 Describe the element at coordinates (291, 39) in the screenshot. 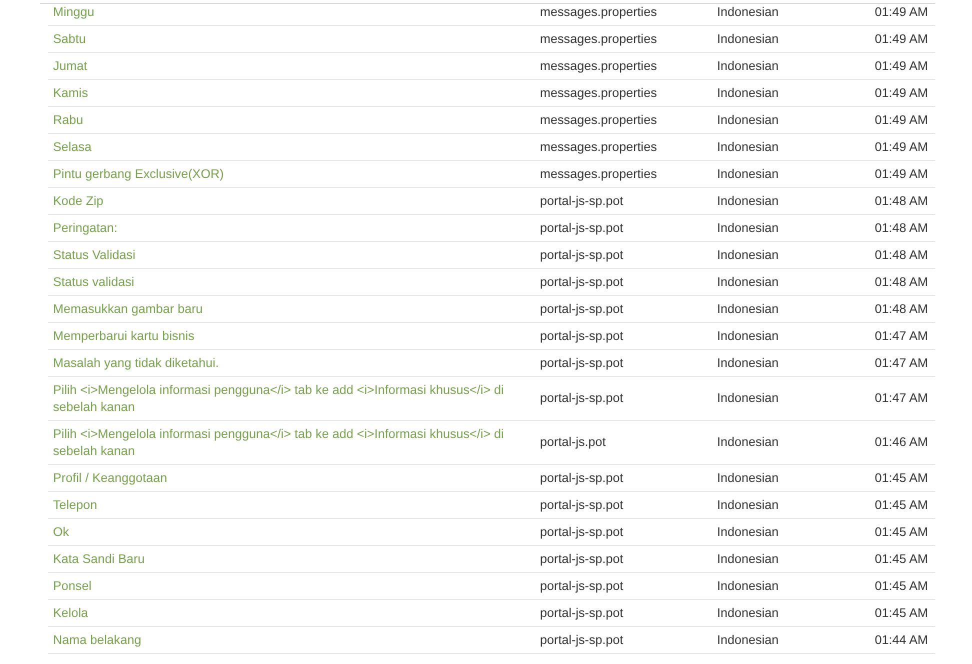

I see `string-link: Sabtu` at that location.